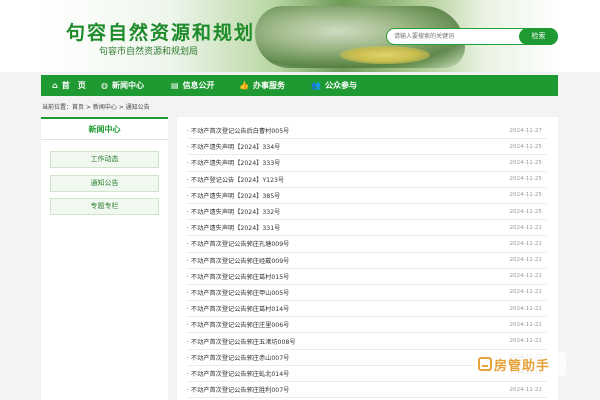  Describe the element at coordinates (367, 196) in the screenshot. I see `list-item: · 不动产遗失声明【2024】385号 2024-11-25` at that location.